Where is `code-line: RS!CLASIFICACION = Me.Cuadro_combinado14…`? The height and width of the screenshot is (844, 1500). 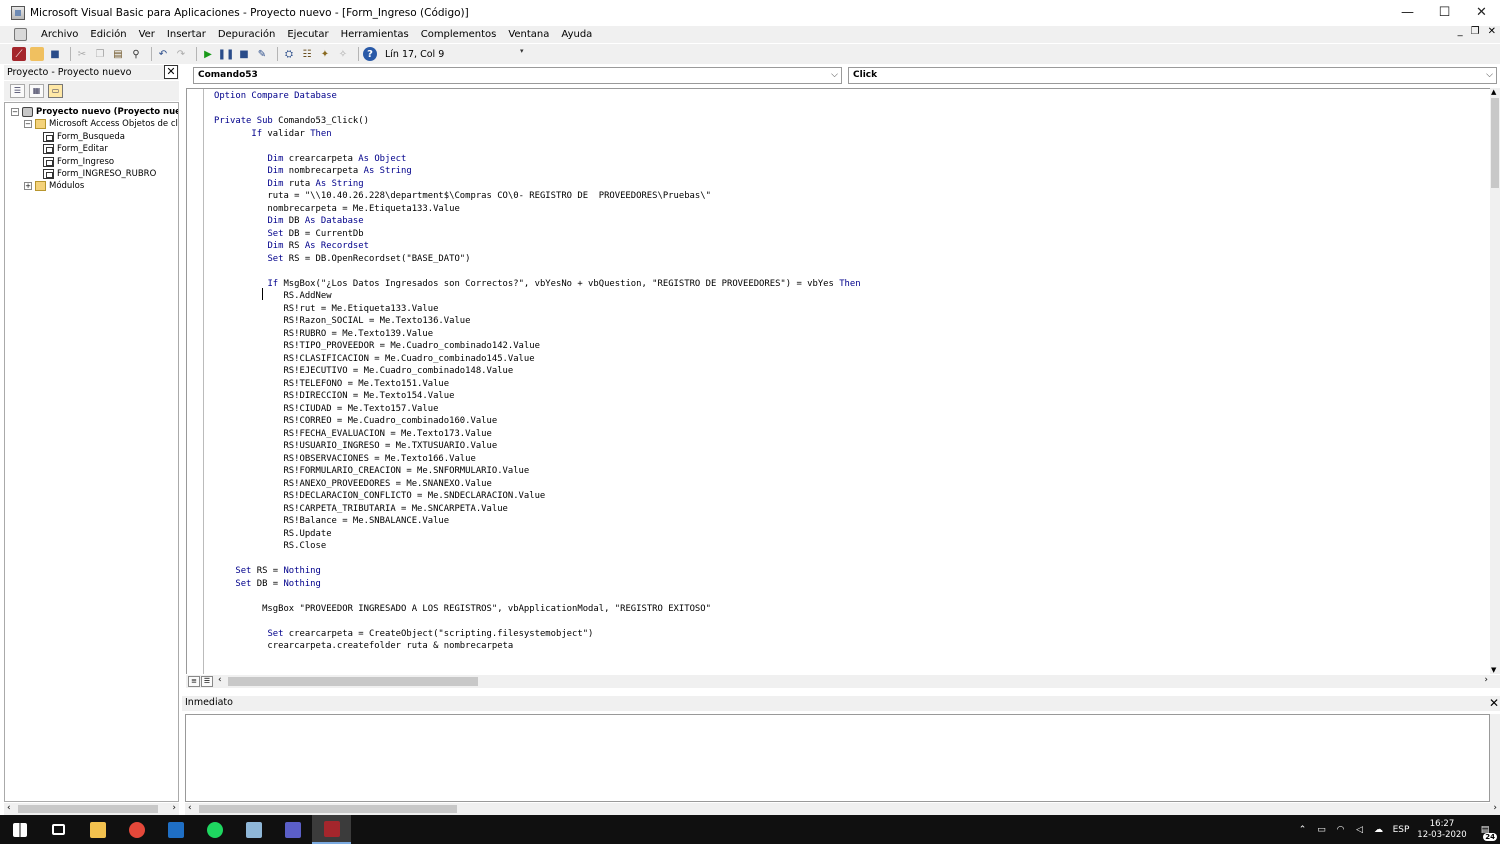 code-line: RS!CLASIFICACION = Me.Cuadro_combinado14… is located at coordinates (537, 359).